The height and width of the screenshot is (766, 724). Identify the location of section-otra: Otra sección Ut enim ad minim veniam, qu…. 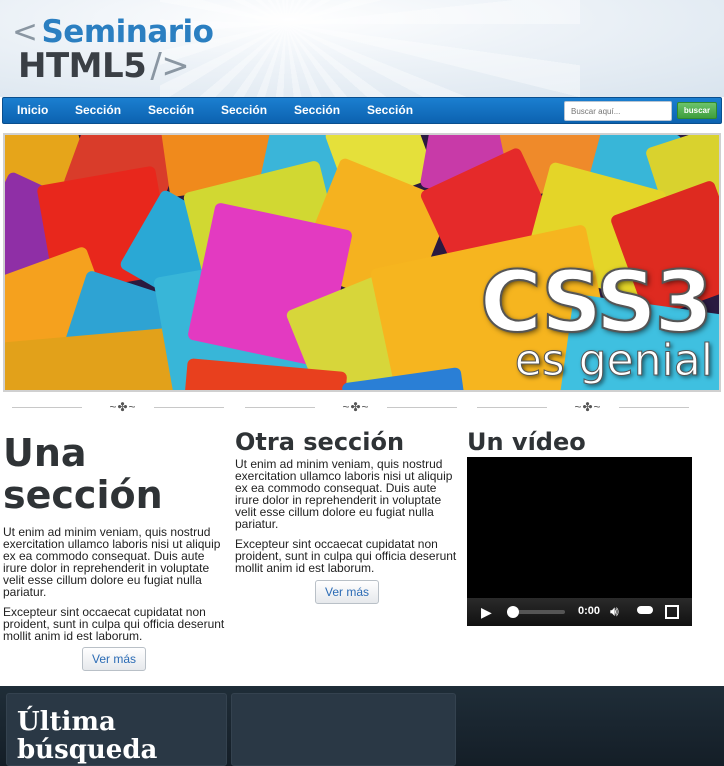
(346, 505).